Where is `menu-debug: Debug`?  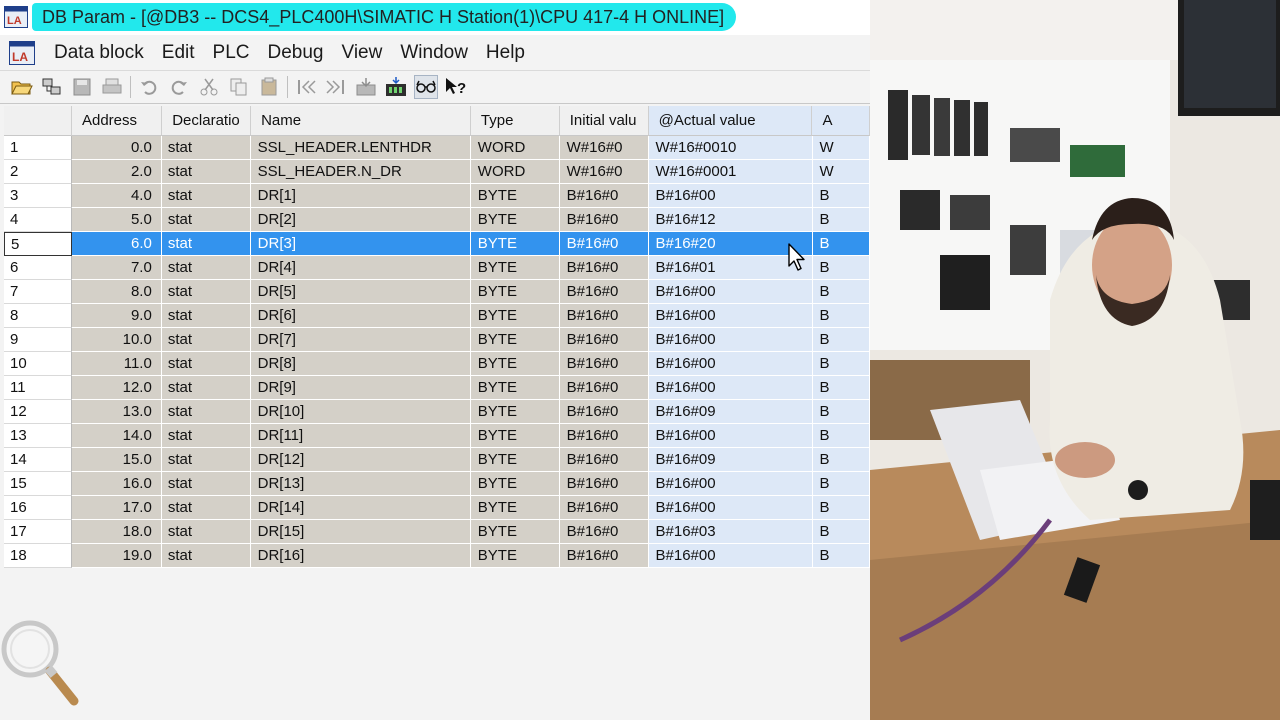
menu-debug: Debug is located at coordinates (296, 53).